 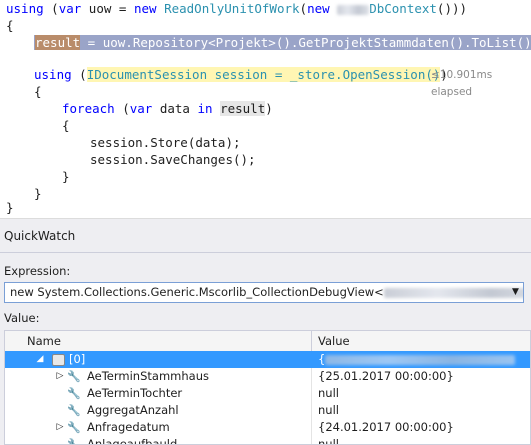 I want to click on keyword: using, so click(x=25, y=8).